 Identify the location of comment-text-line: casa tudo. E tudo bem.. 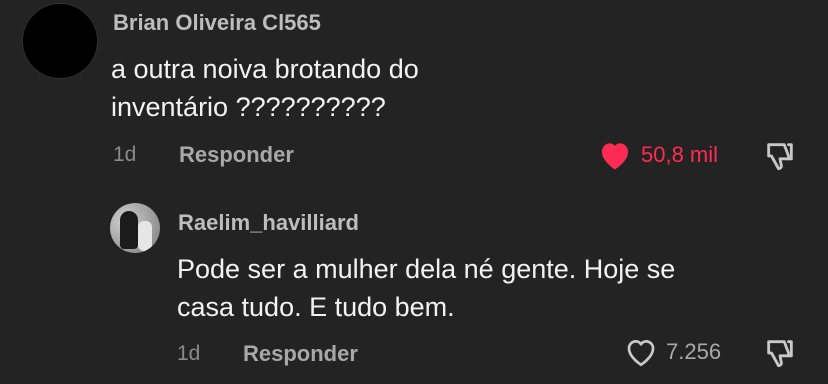
(316, 307).